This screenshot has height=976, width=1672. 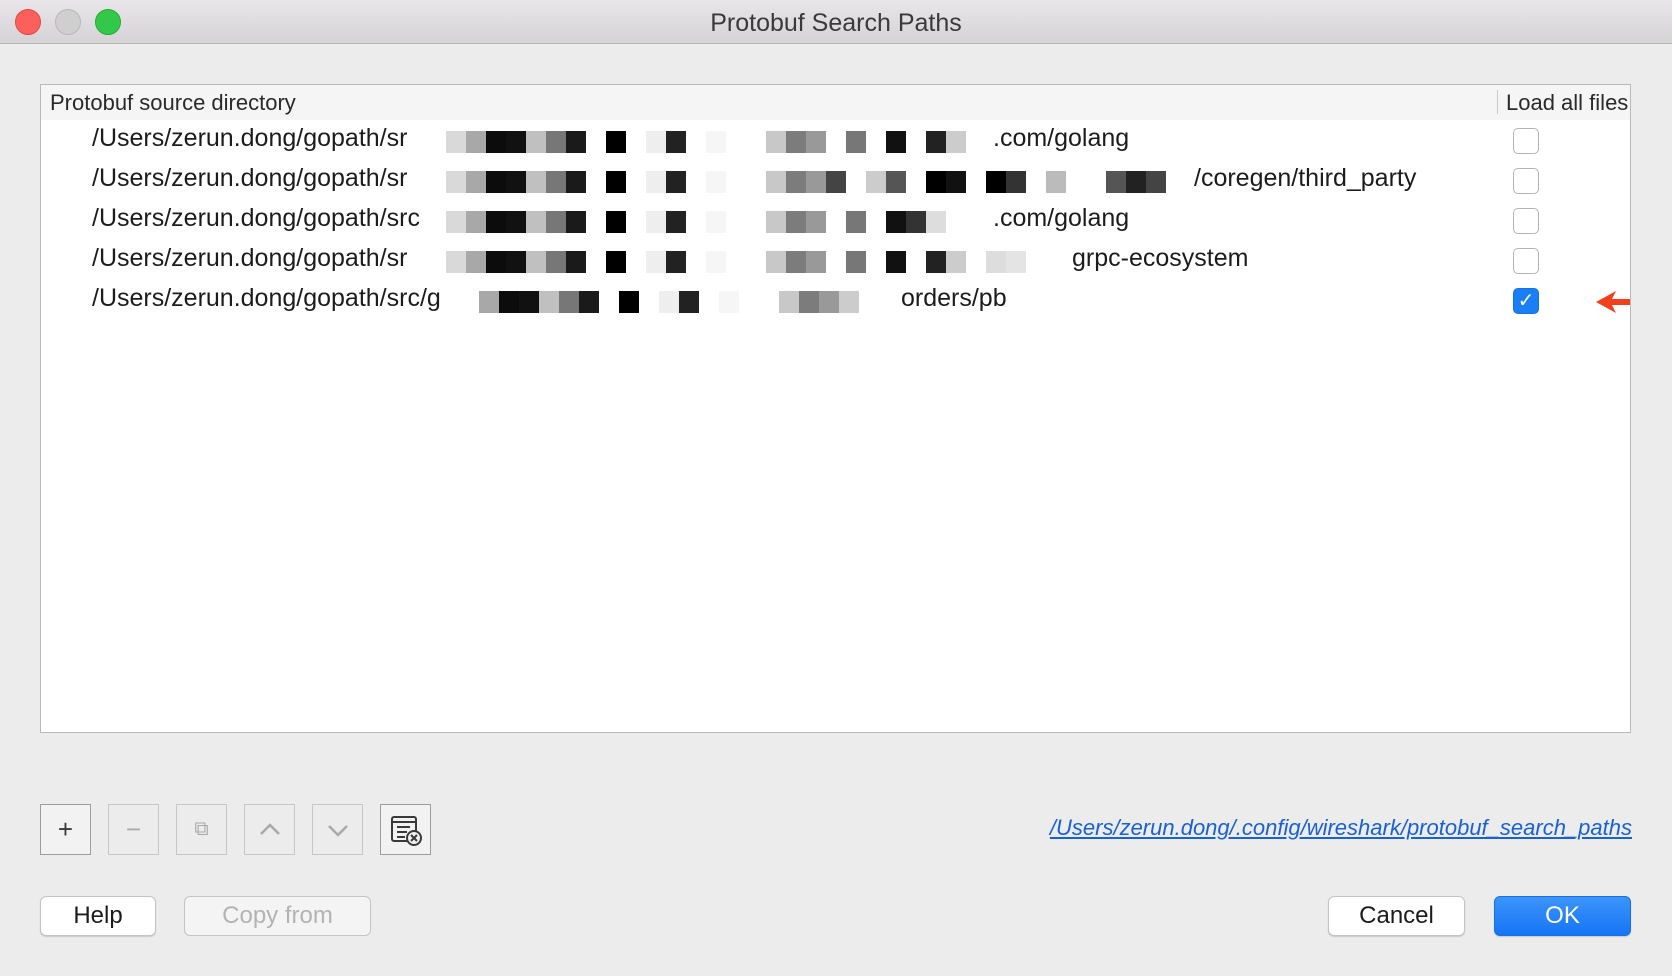 What do you see at coordinates (256, 218) in the screenshot?
I see `path-prefix: /Users/zerun.dong/gopath/src` at bounding box center [256, 218].